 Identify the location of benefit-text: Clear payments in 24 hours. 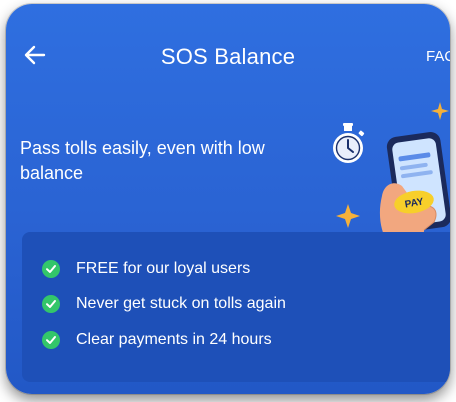
(174, 339).